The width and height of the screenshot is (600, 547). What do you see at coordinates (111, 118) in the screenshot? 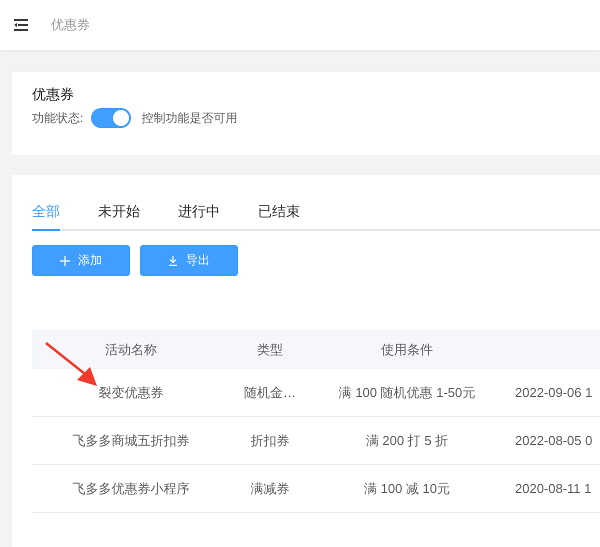
I see `toggle-switch` at bounding box center [111, 118].